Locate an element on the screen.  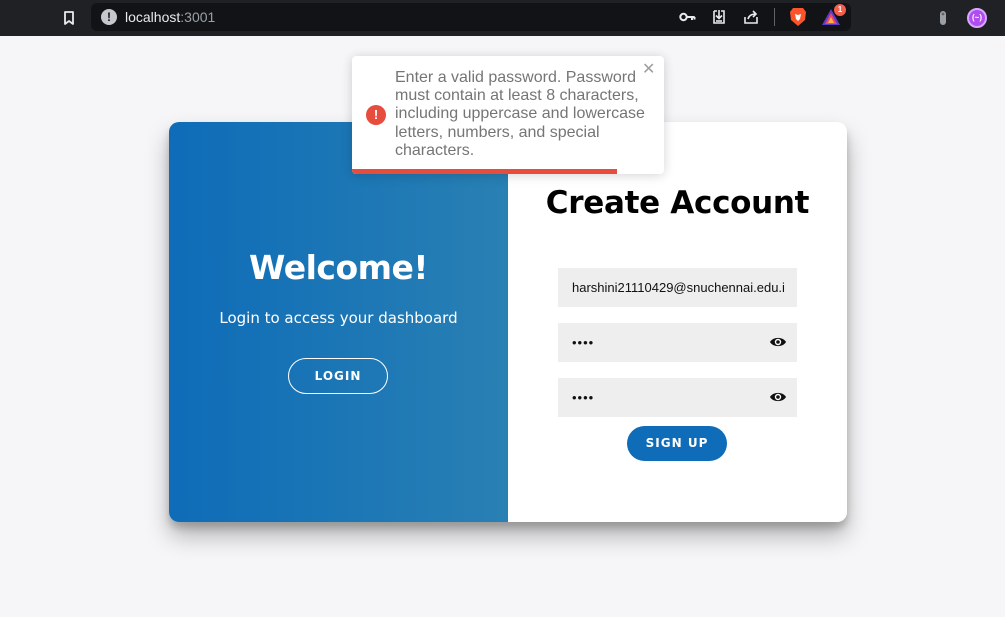
url-text: localhost:3001 is located at coordinates (170, 17).